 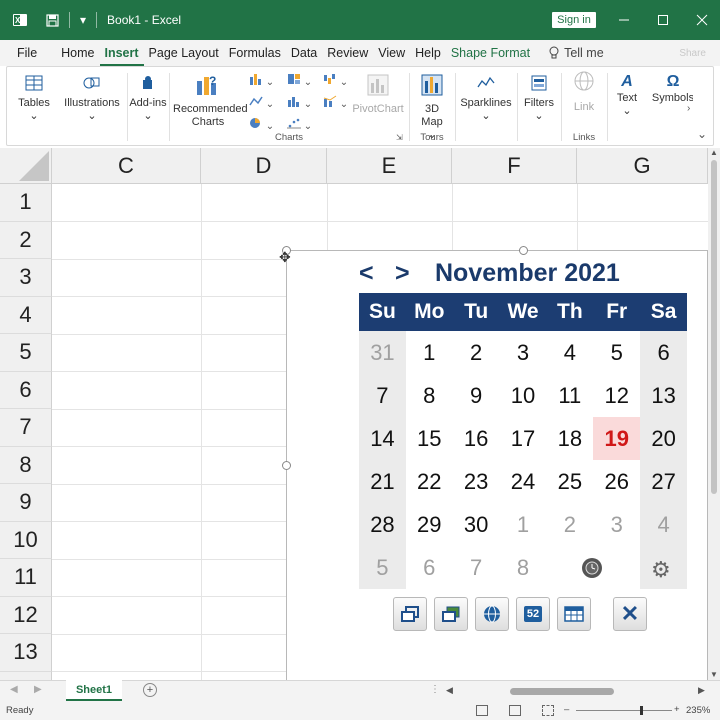 What do you see at coordinates (410, 614) in the screenshot?
I see `restore-icon` at bounding box center [410, 614].